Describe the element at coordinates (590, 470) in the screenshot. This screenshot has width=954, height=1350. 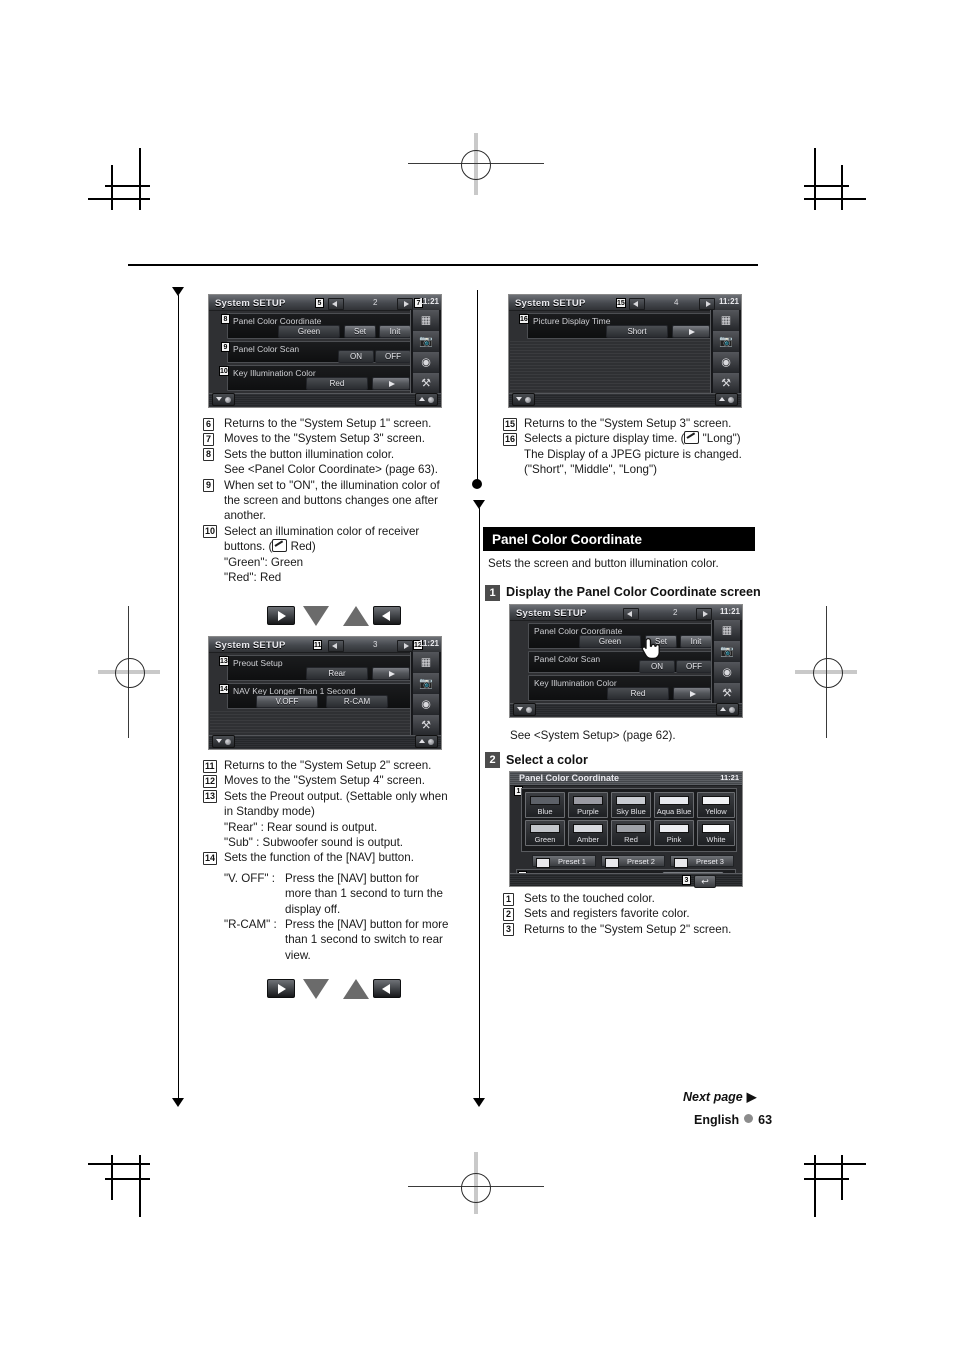
I see `item-line: ("Short", "Middle", "Long")` at that location.